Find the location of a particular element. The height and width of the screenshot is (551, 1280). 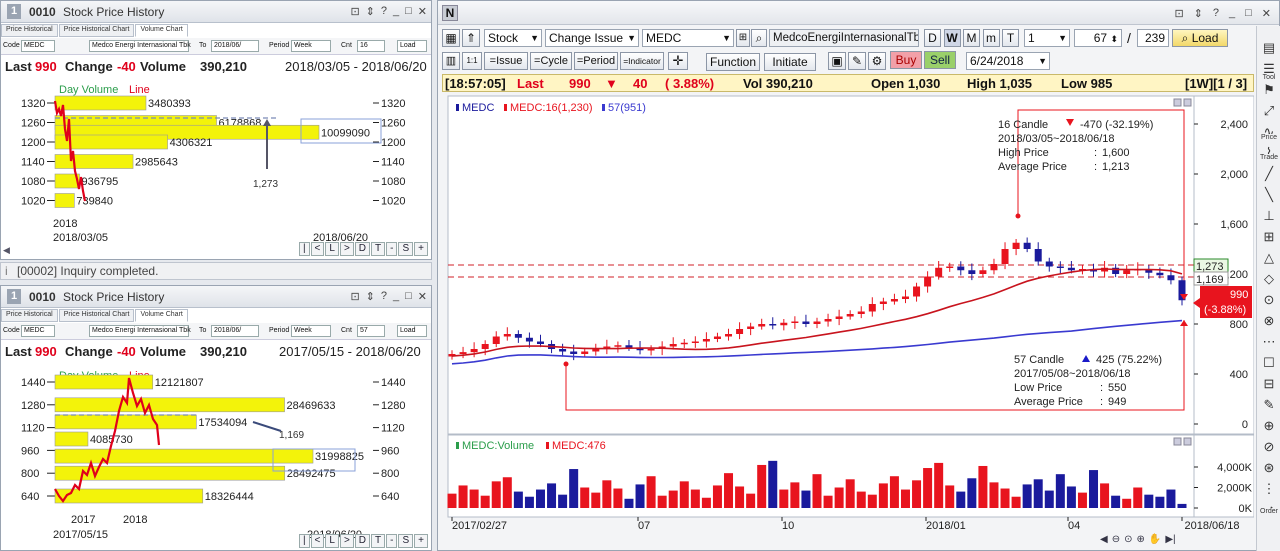

indicator-button: =Indicator is located at coordinates (642, 61).